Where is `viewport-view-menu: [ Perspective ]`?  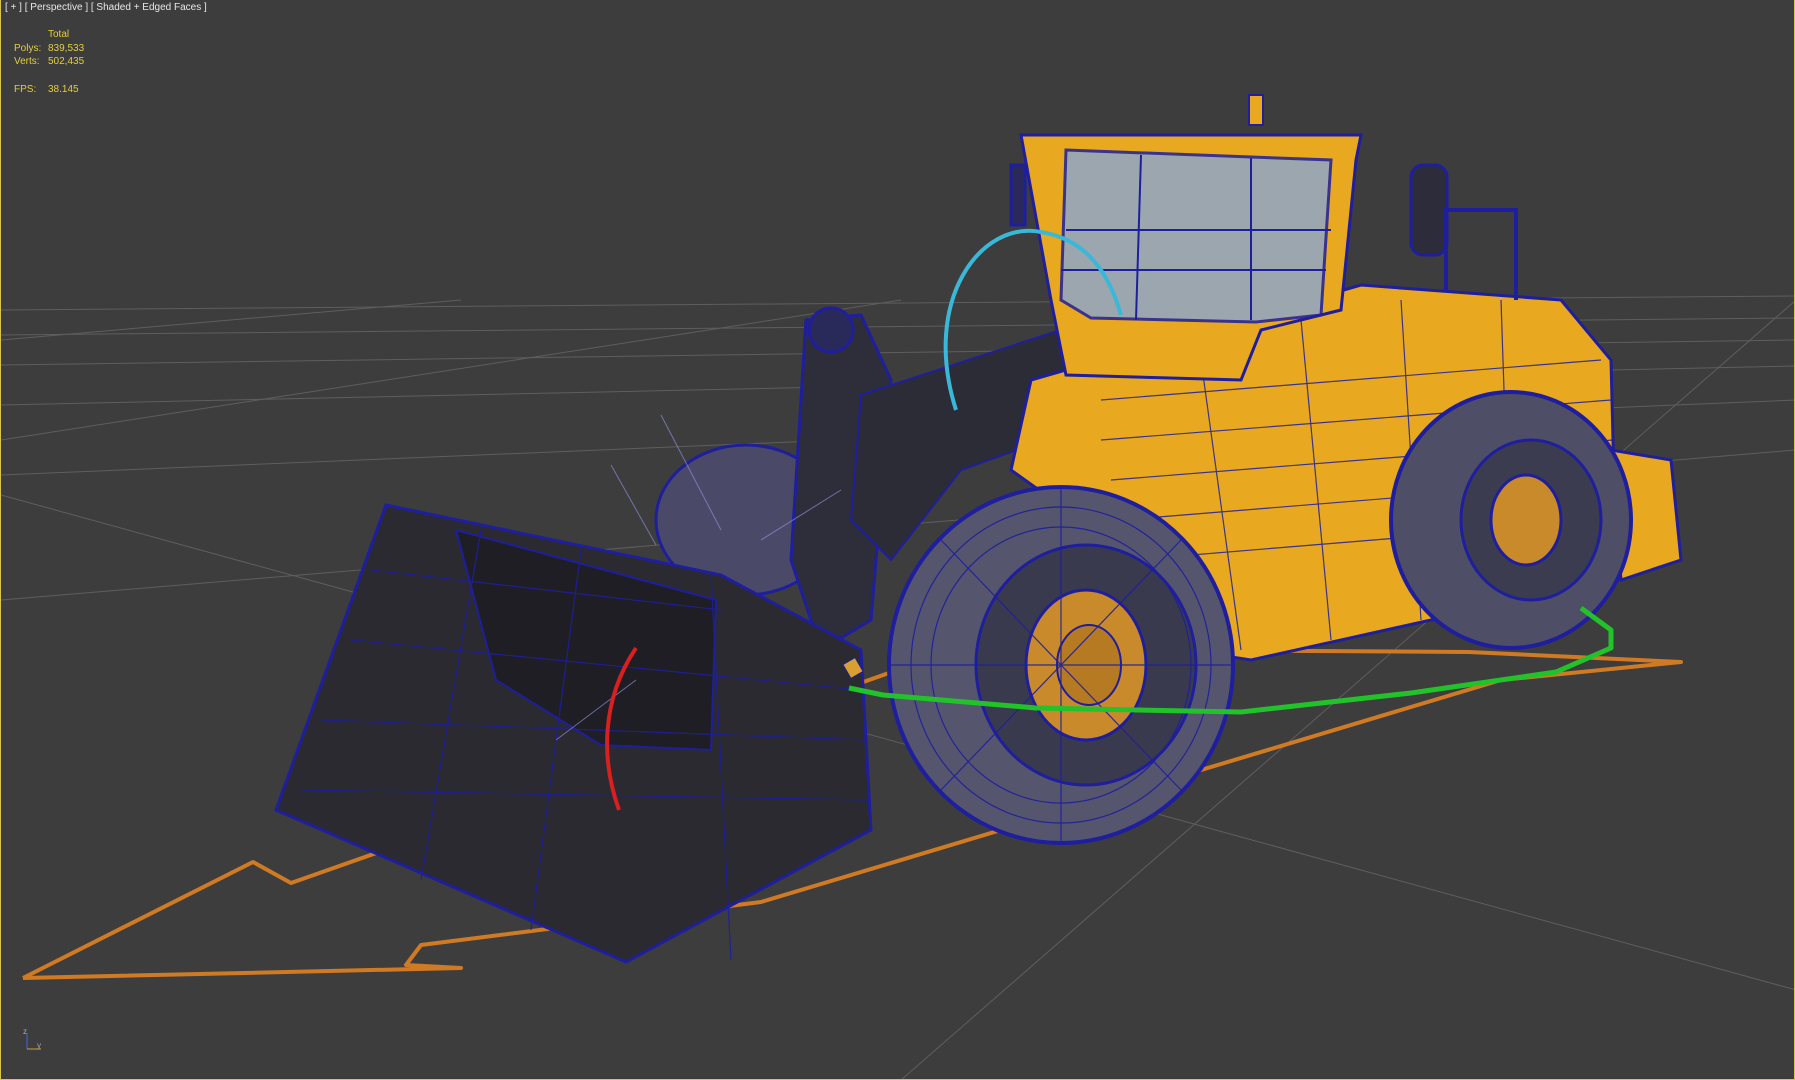
viewport-view-menu: [ Perspective ] is located at coordinates (56, 7).